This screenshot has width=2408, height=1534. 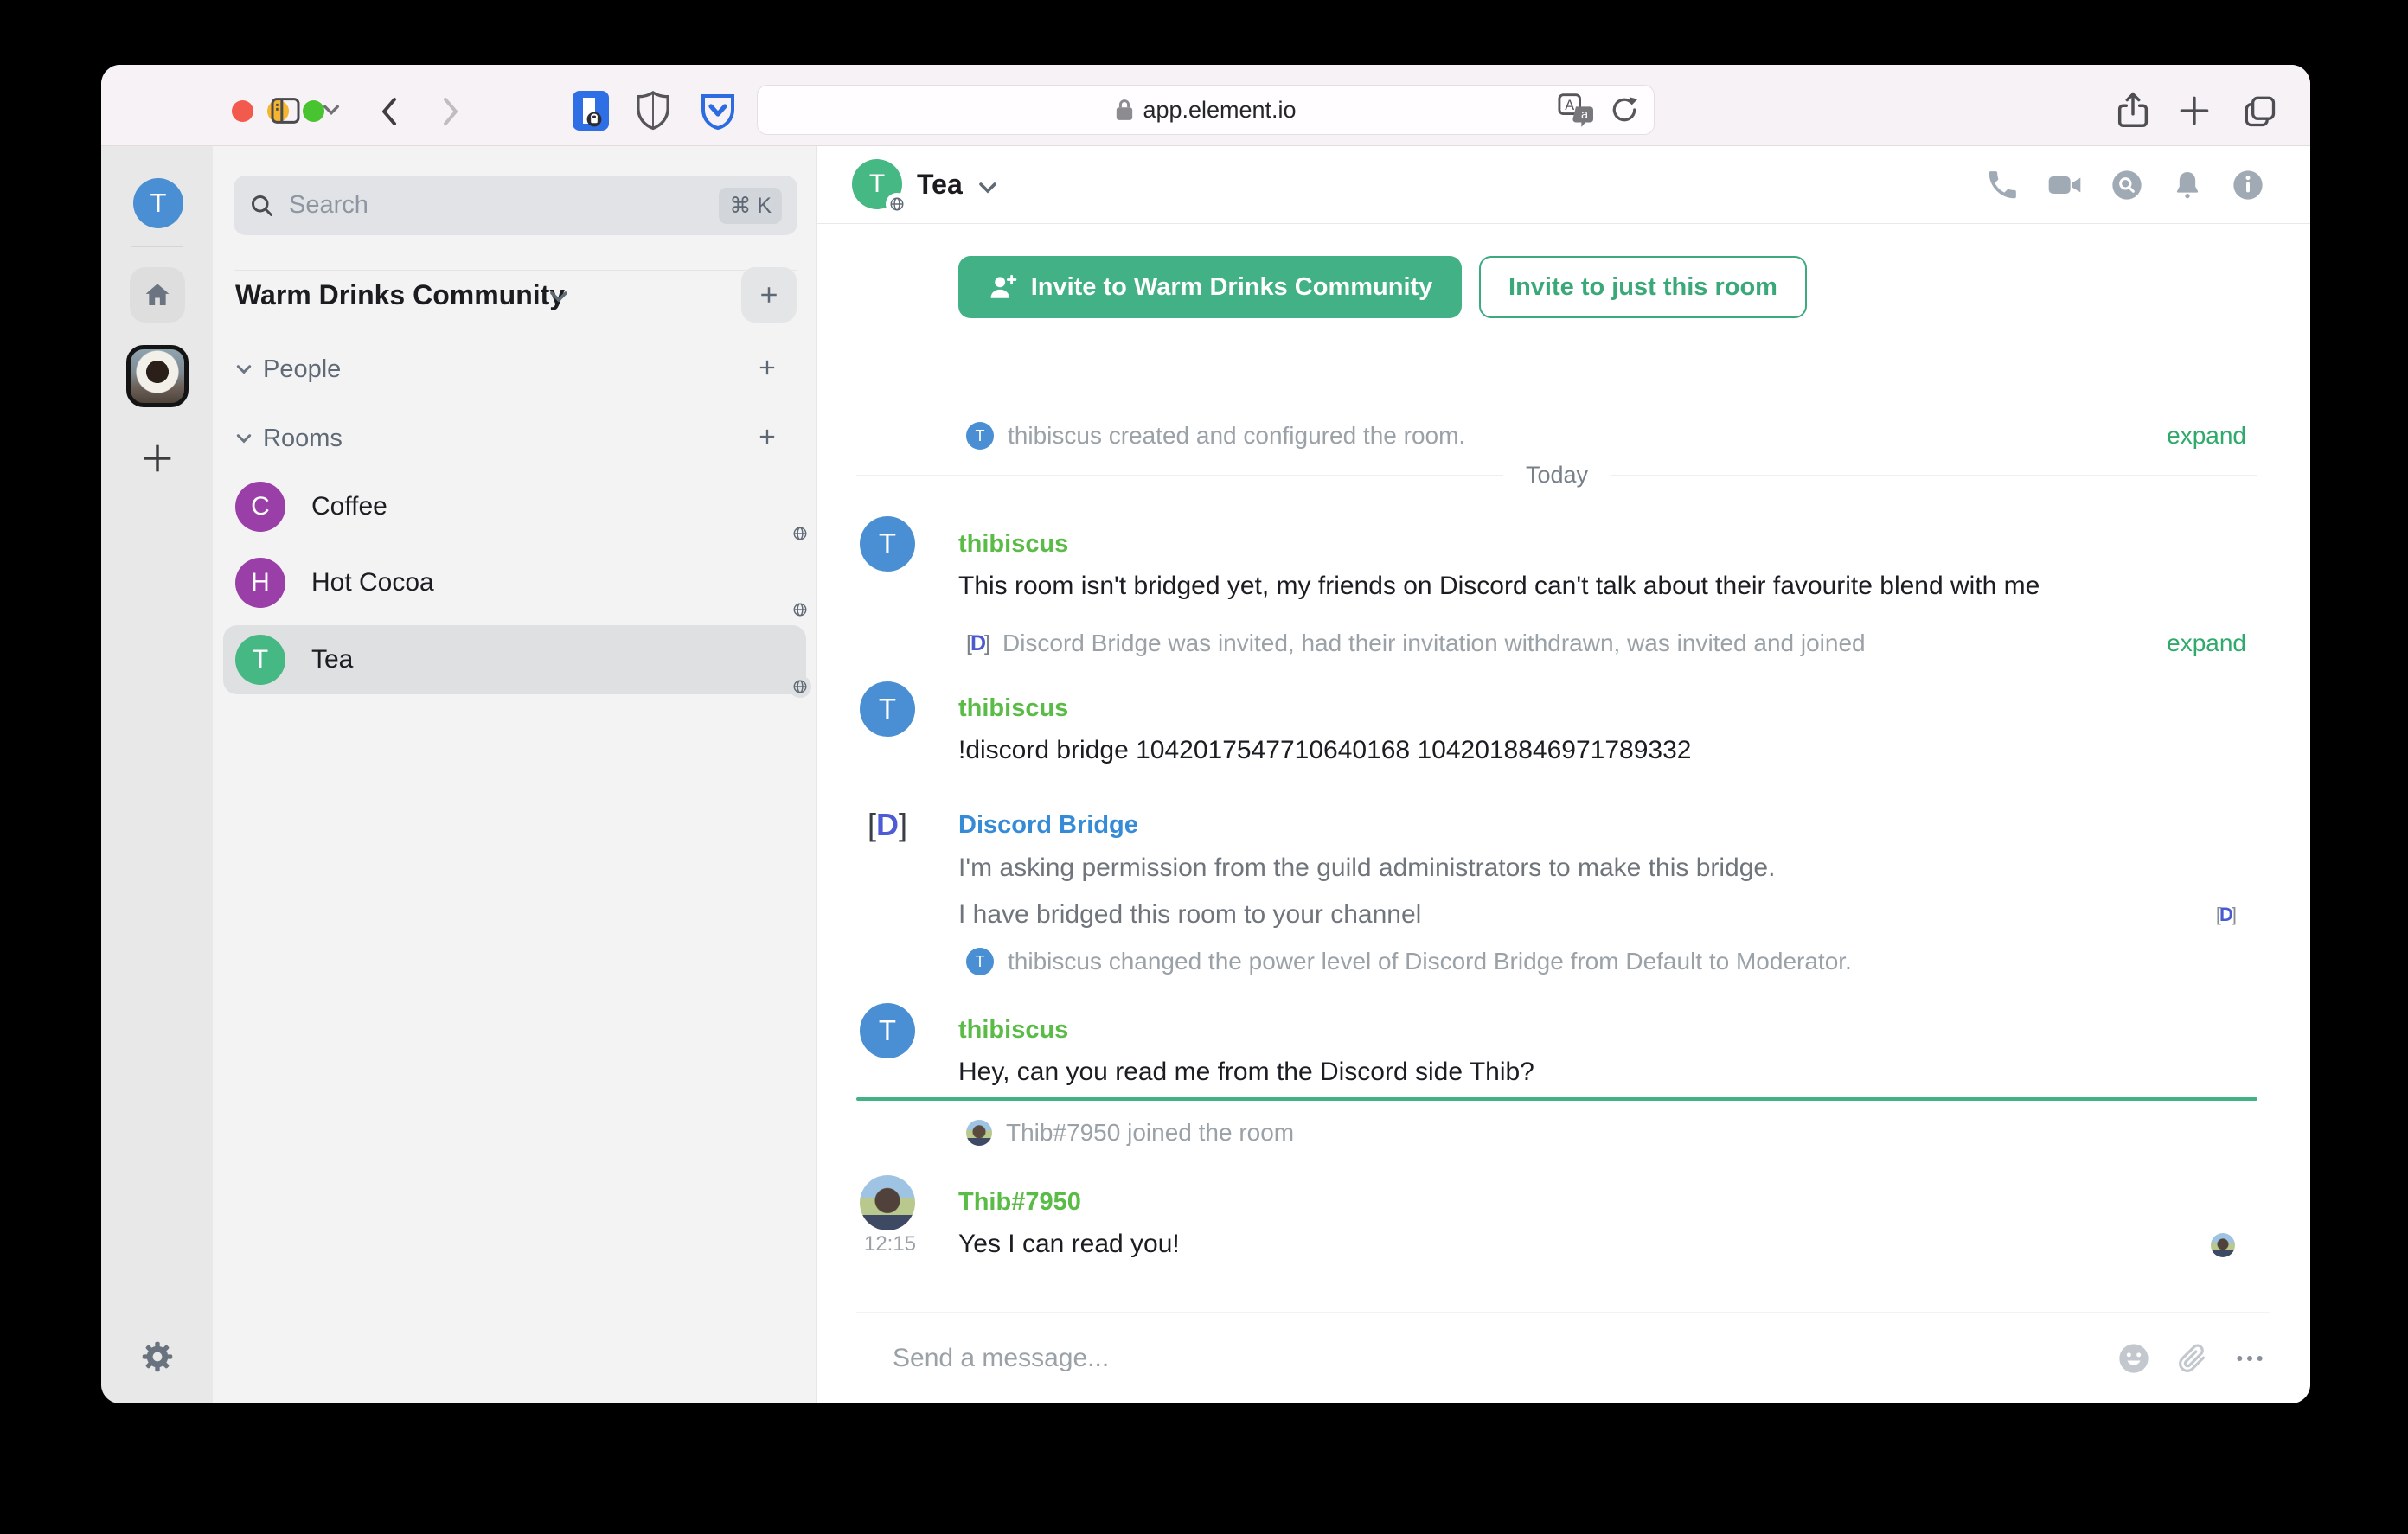 I want to click on attachment-icon, so click(x=2191, y=1358).